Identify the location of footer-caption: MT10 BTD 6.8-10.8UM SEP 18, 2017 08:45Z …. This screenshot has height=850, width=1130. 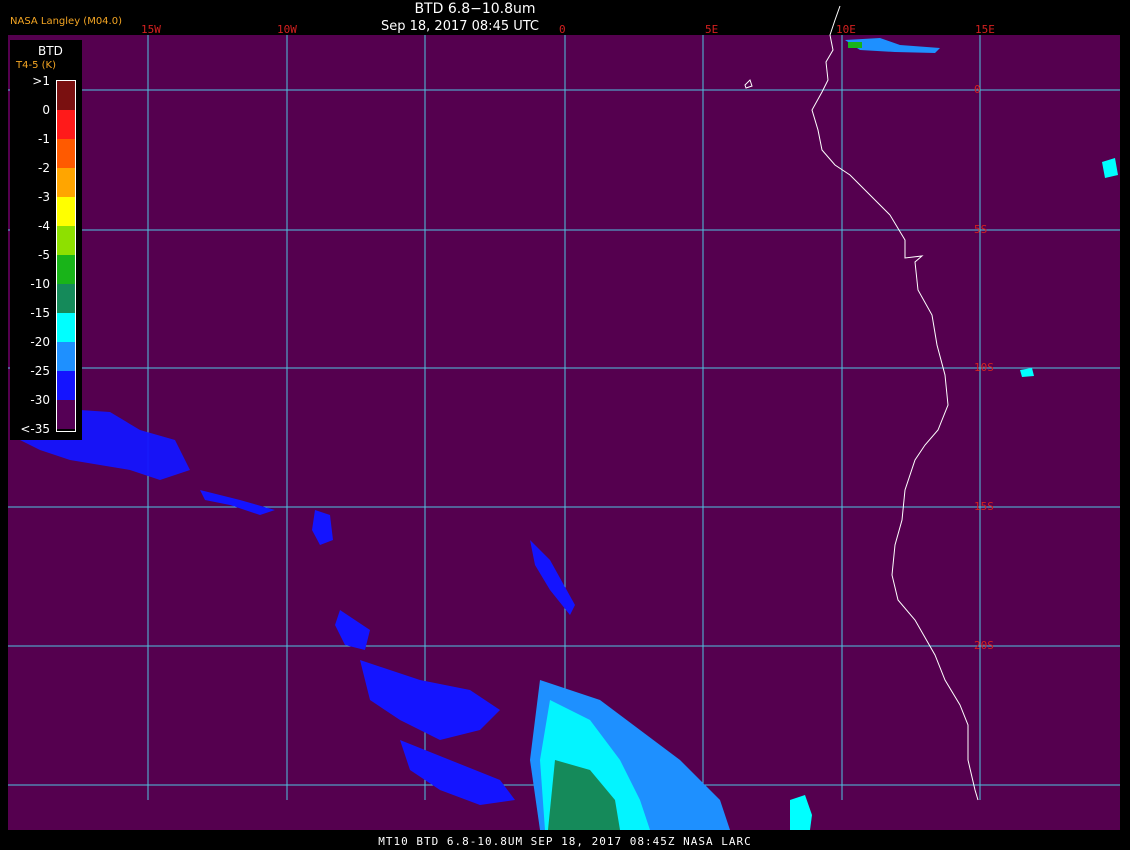
(565, 841).